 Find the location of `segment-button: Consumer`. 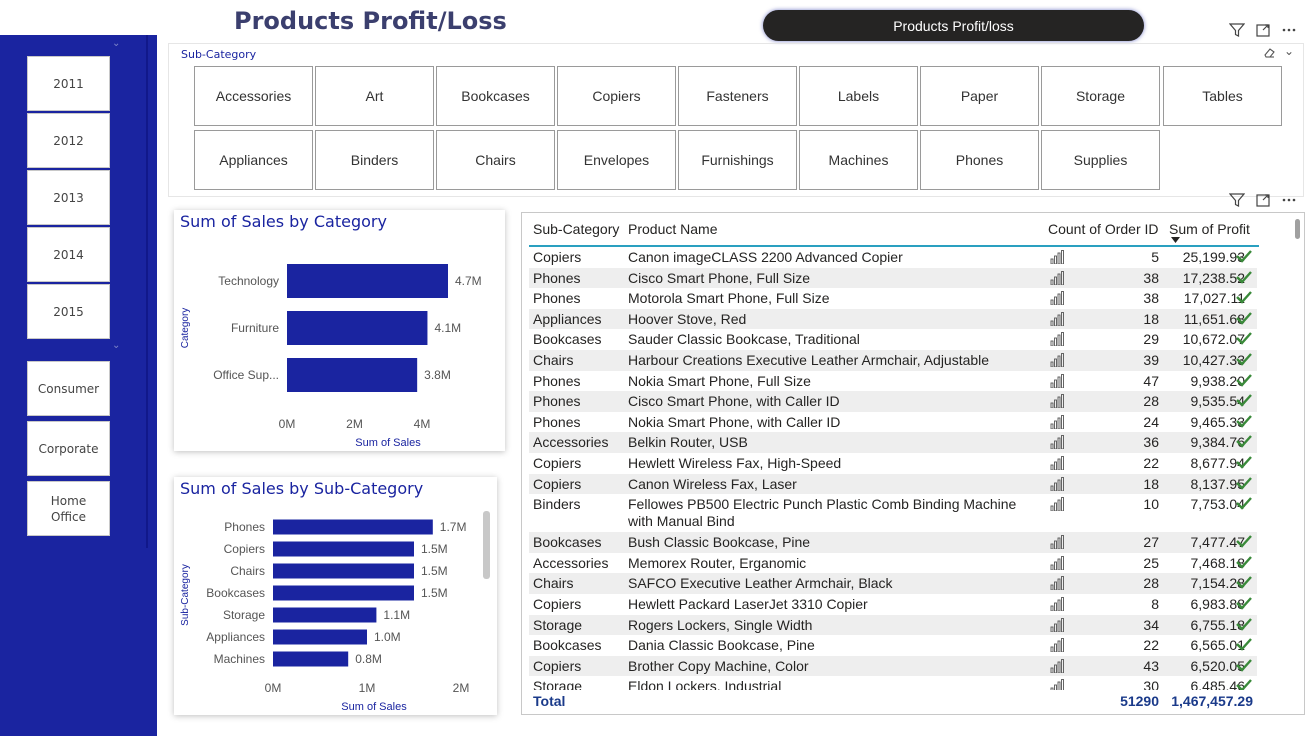

segment-button: Consumer is located at coordinates (68, 388).